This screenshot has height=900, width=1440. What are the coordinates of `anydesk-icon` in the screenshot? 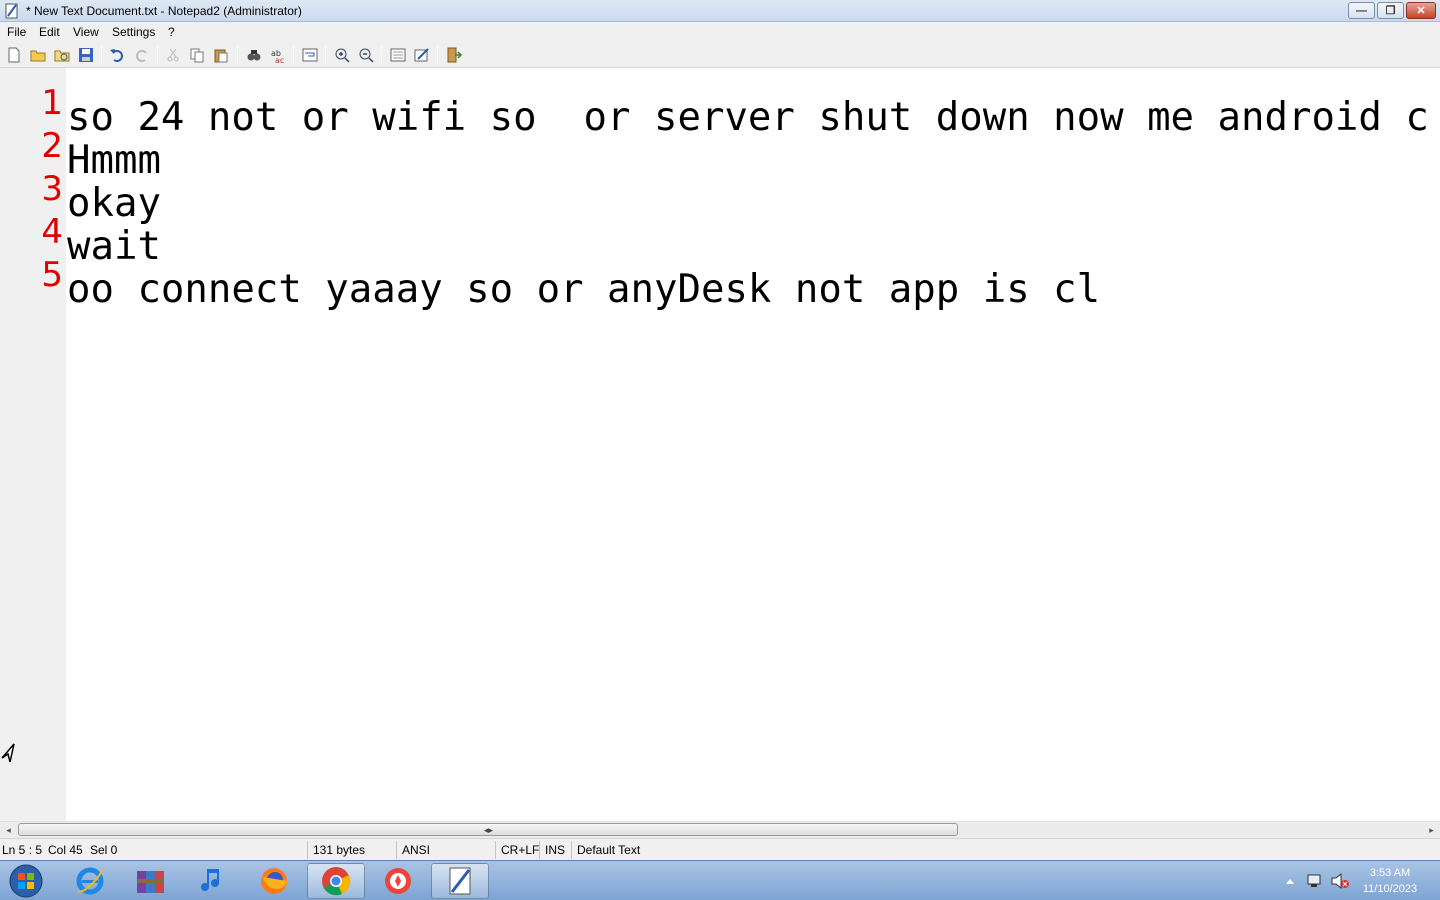 It's located at (398, 881).